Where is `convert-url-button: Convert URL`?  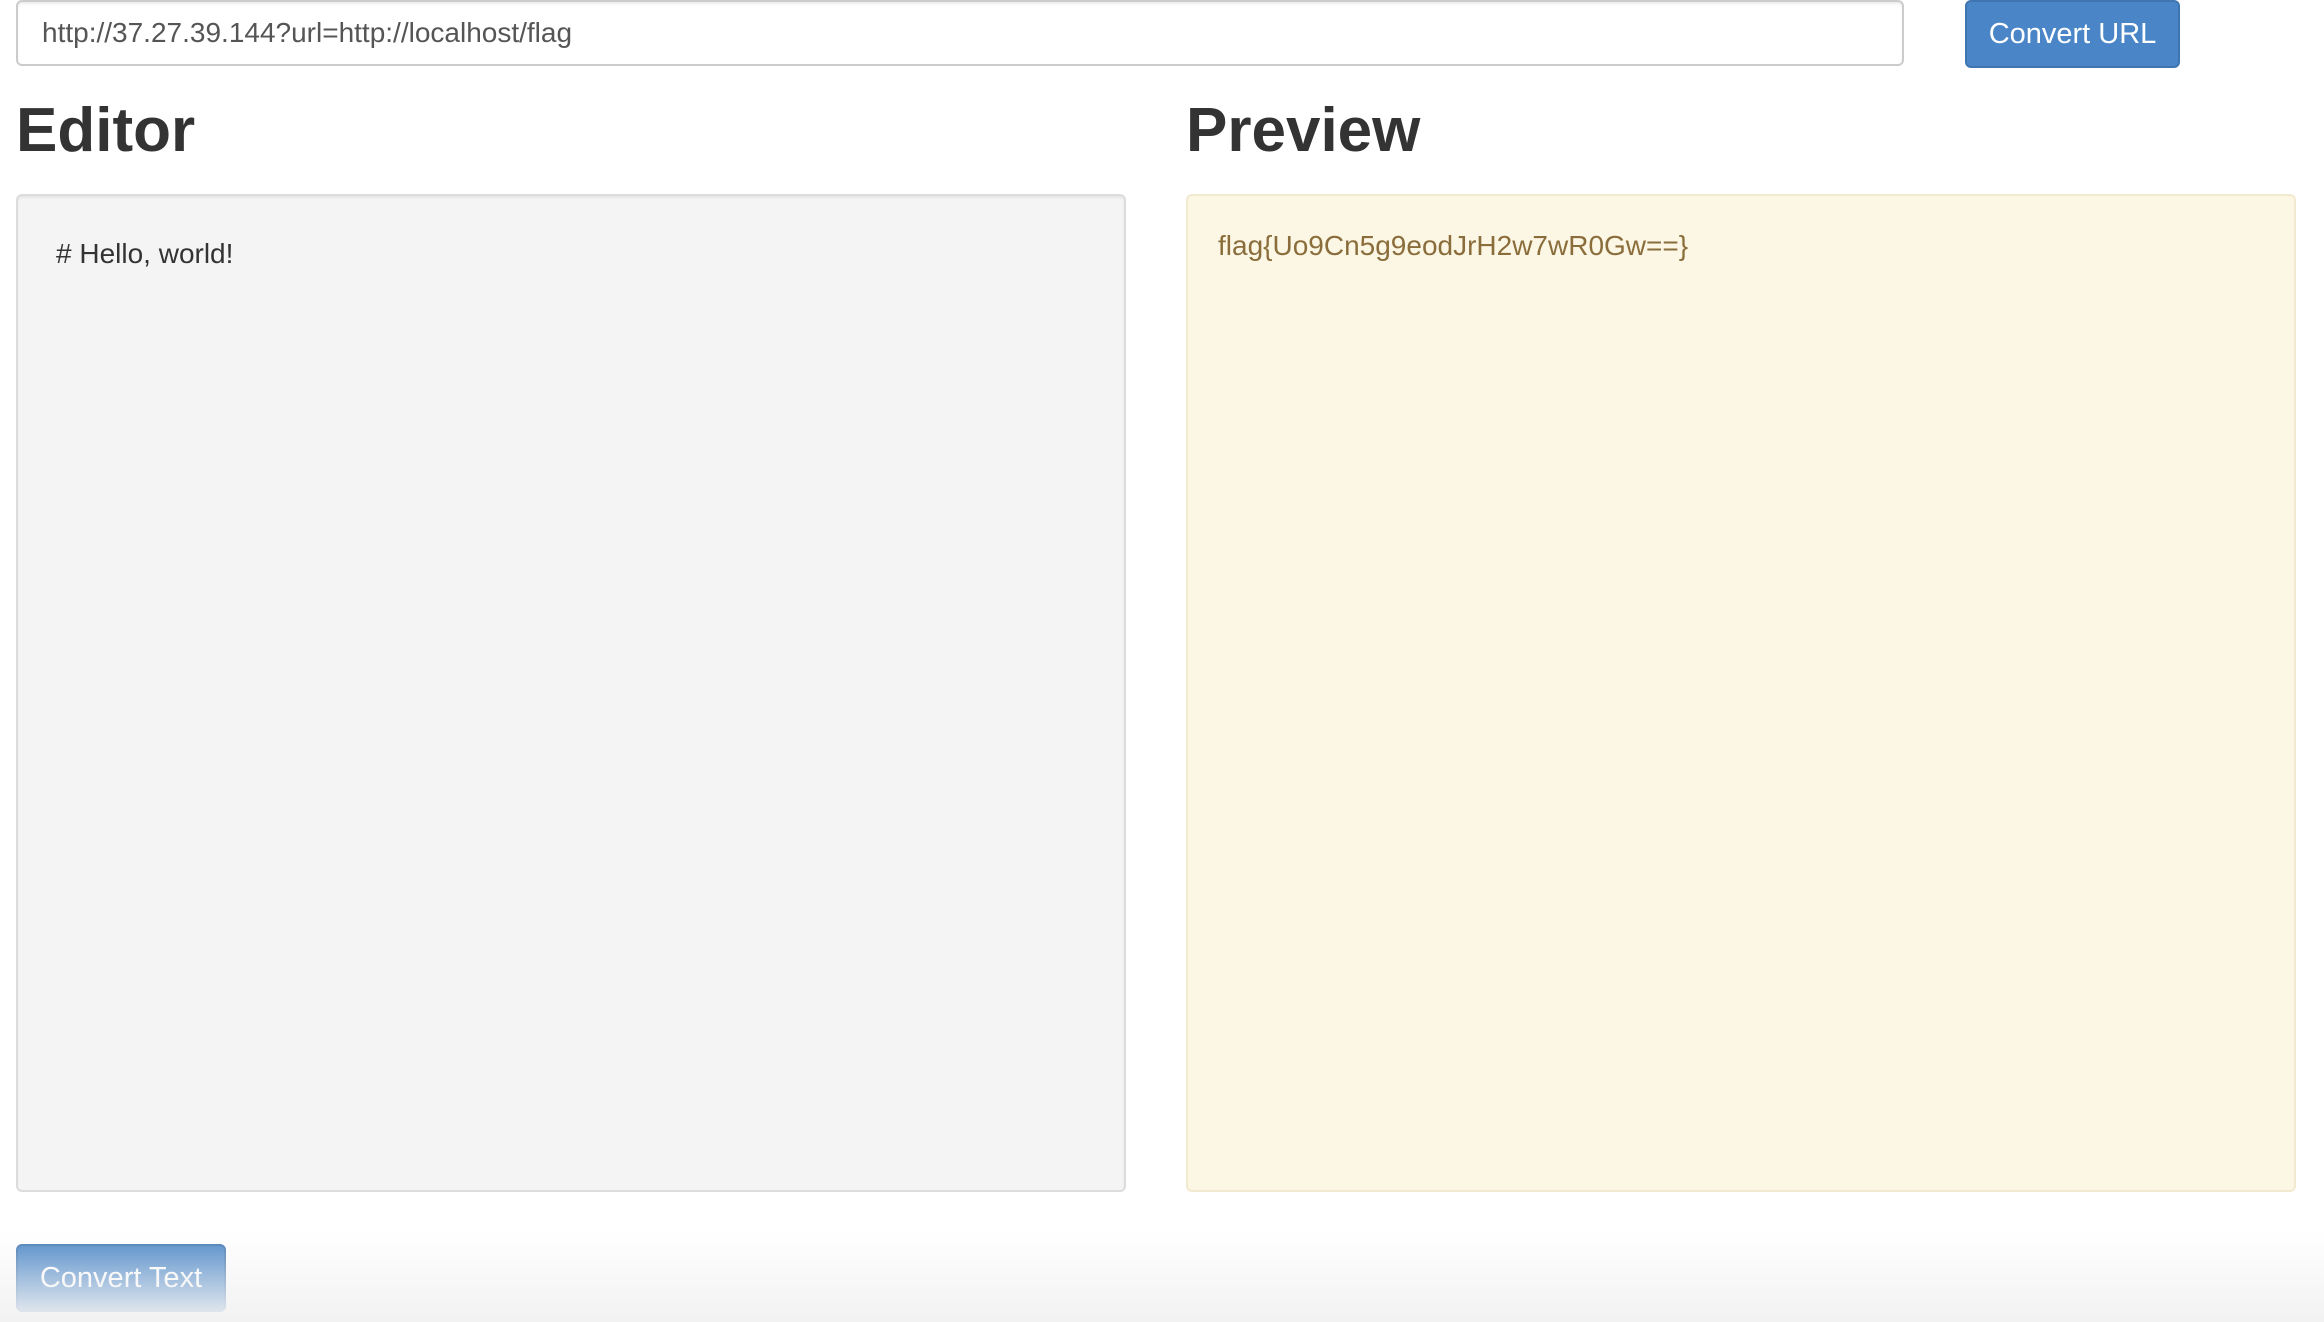
convert-url-button: Convert URL is located at coordinates (2072, 34).